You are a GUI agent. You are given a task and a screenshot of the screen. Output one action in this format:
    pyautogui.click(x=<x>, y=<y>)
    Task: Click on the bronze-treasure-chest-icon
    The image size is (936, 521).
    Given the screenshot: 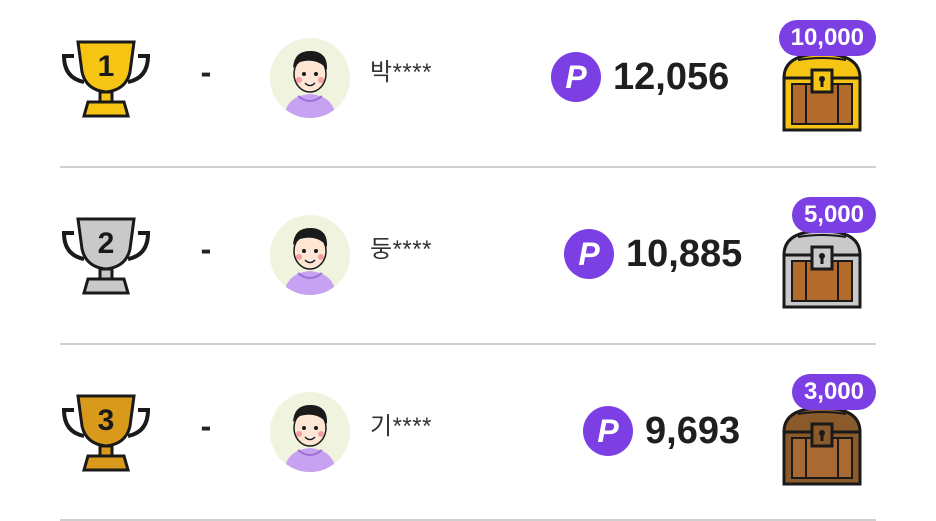 What is the action you would take?
    pyautogui.click(x=822, y=446)
    